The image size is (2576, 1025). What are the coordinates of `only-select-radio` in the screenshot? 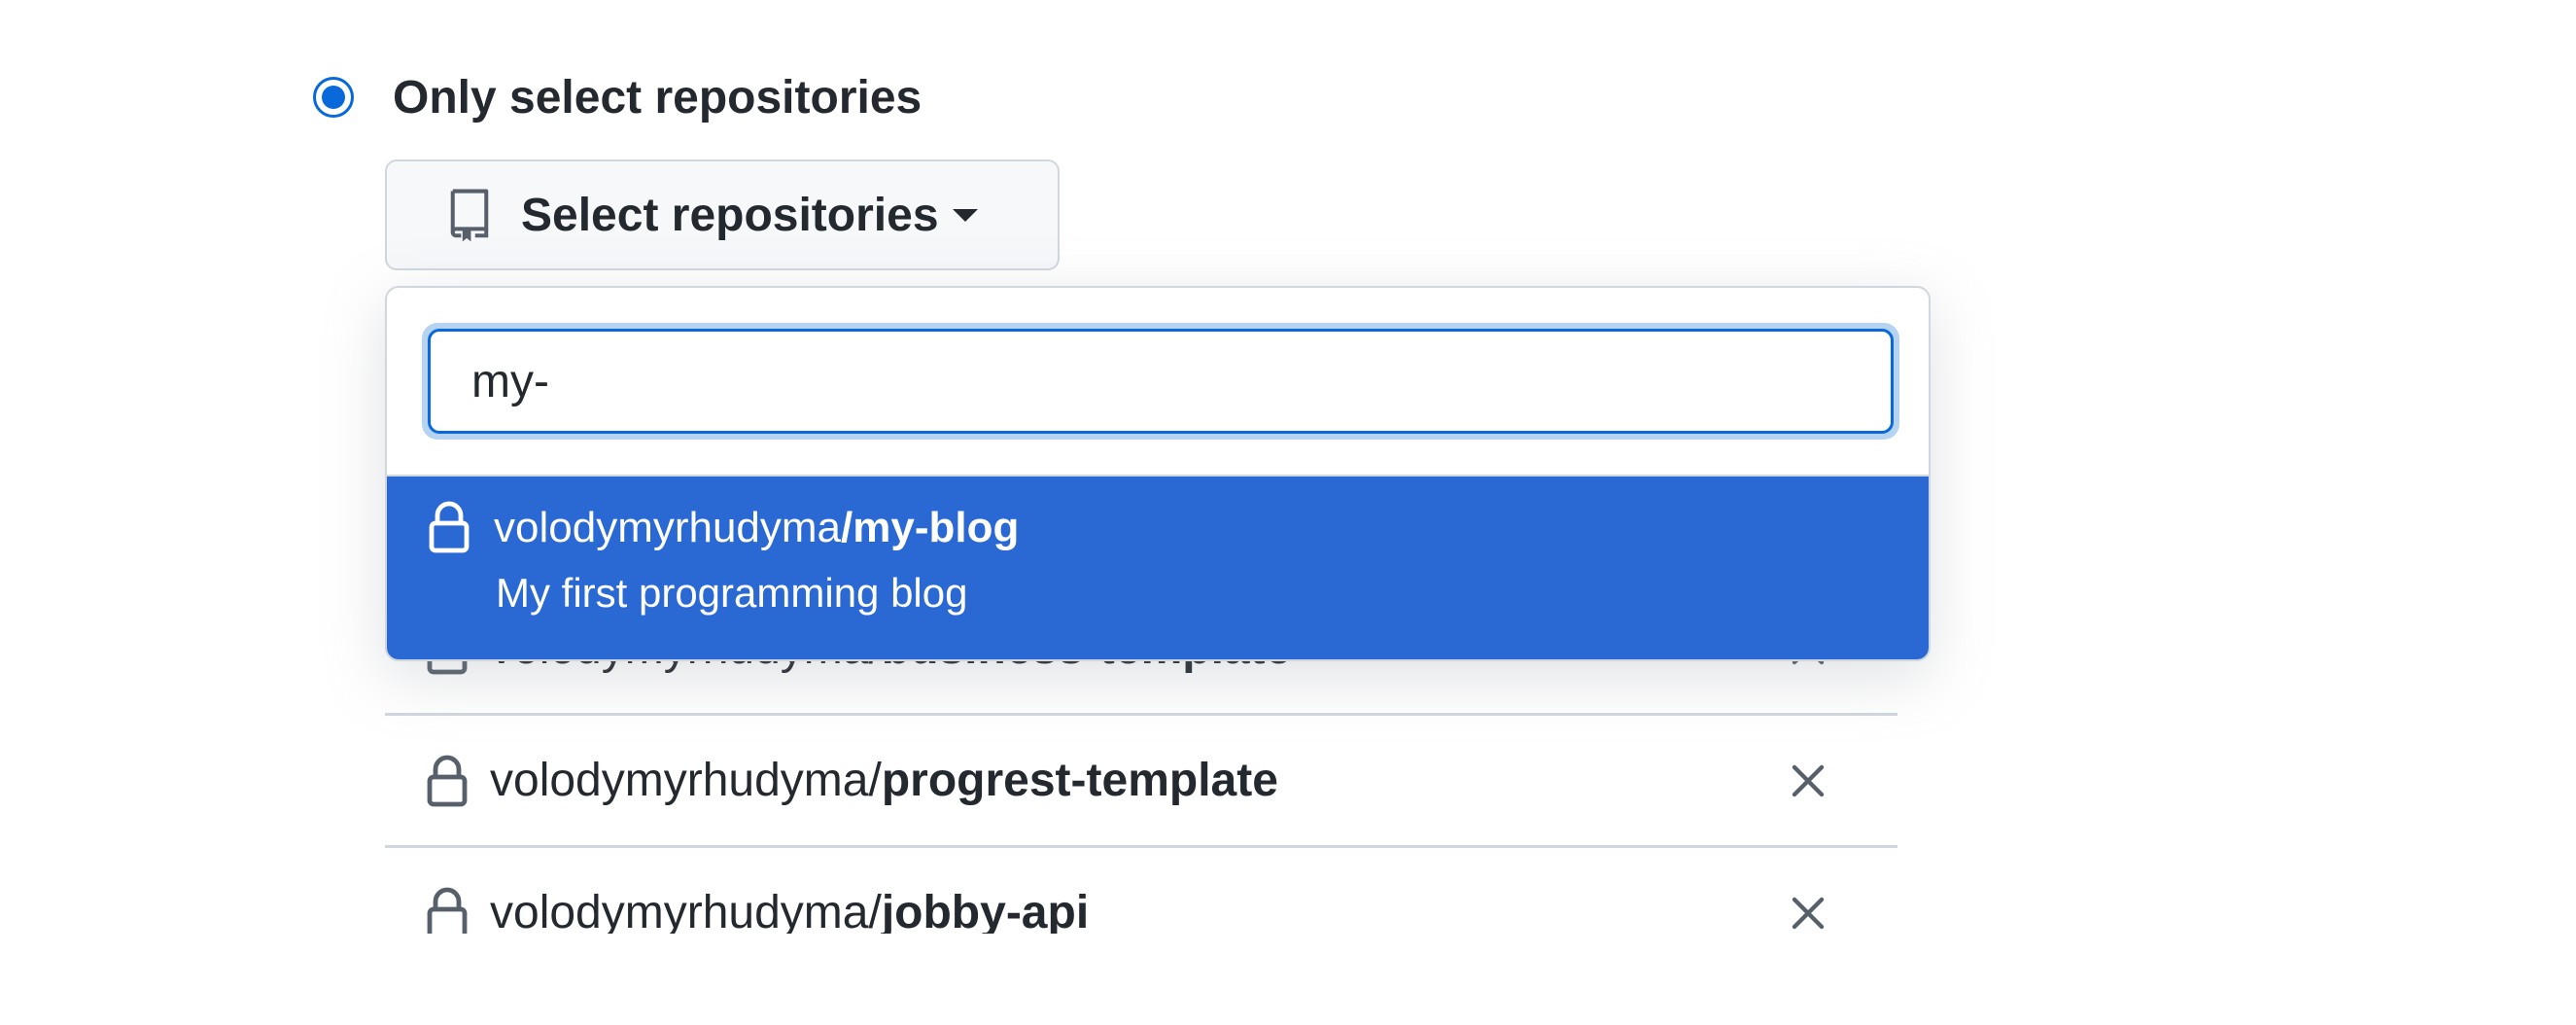 It's located at (333, 98).